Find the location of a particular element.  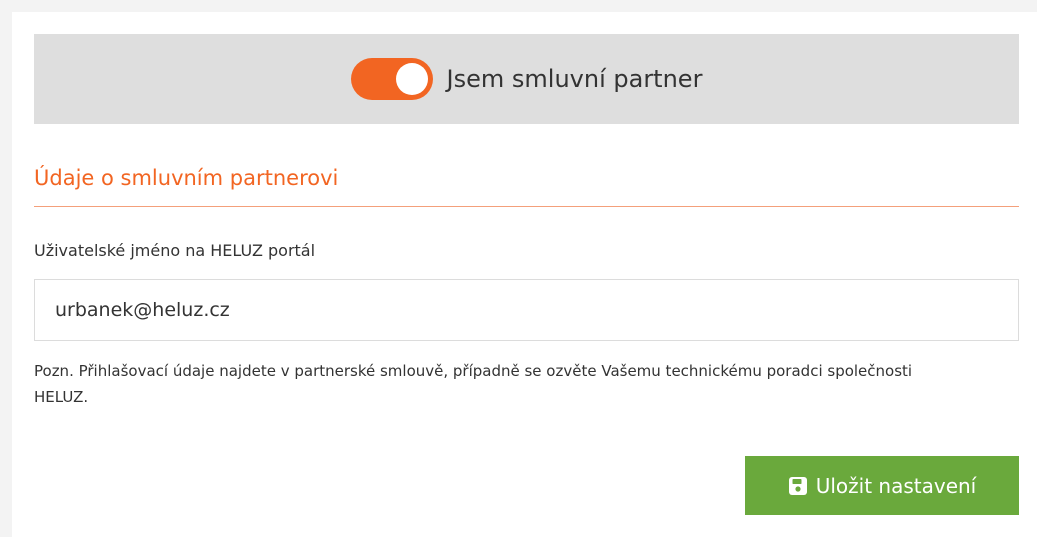

floppy-disk-icon is located at coordinates (798, 486).